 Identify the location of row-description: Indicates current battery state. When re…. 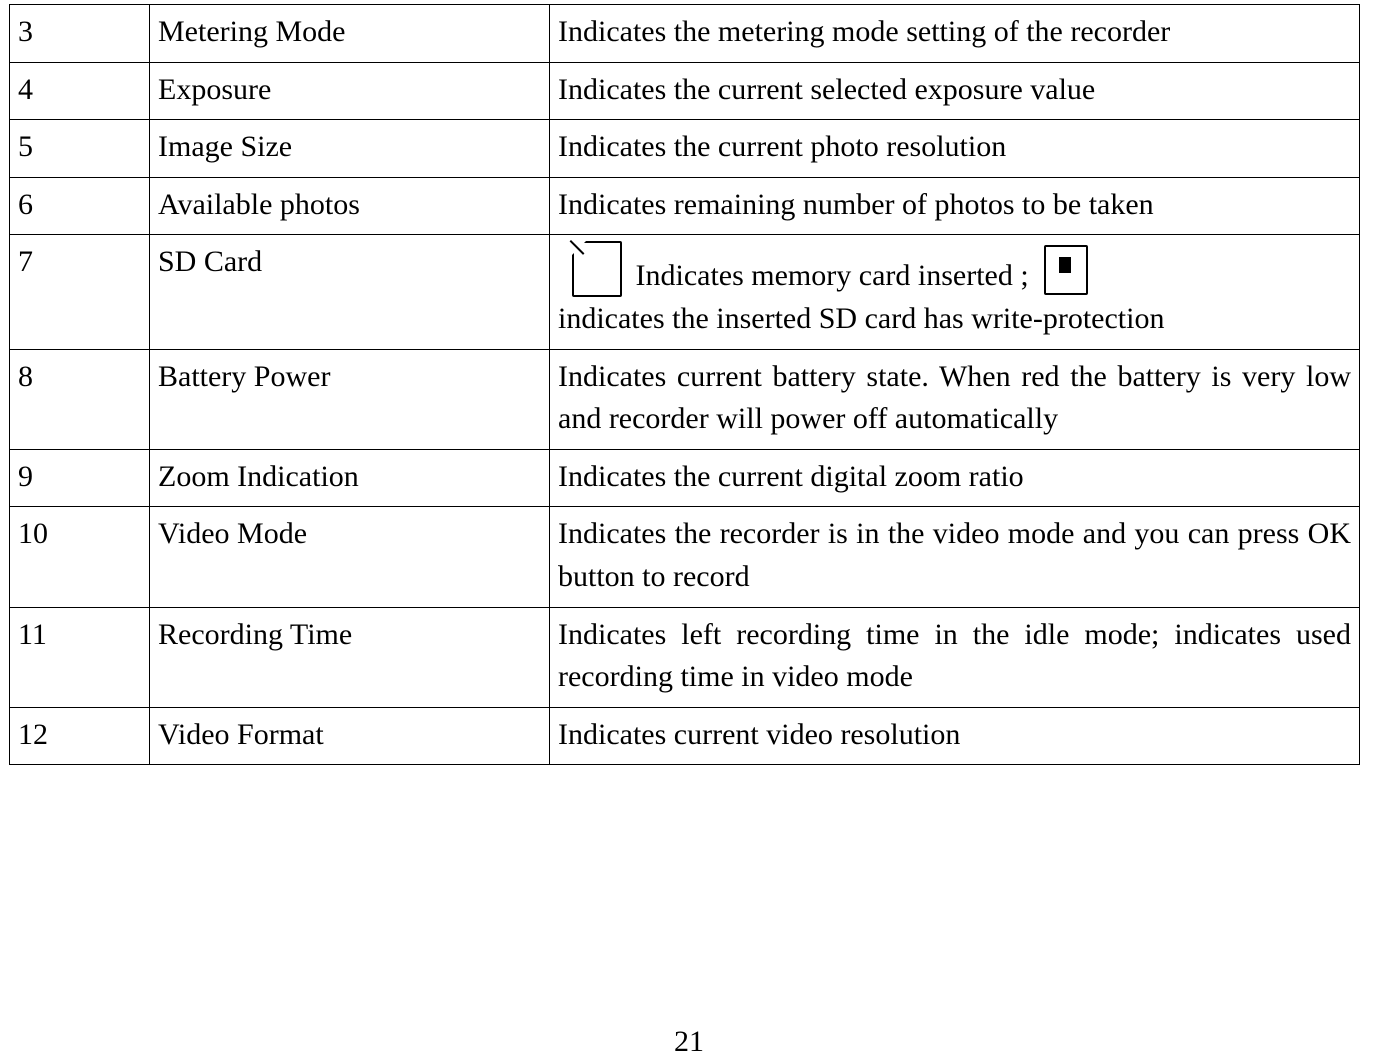
(954, 399).